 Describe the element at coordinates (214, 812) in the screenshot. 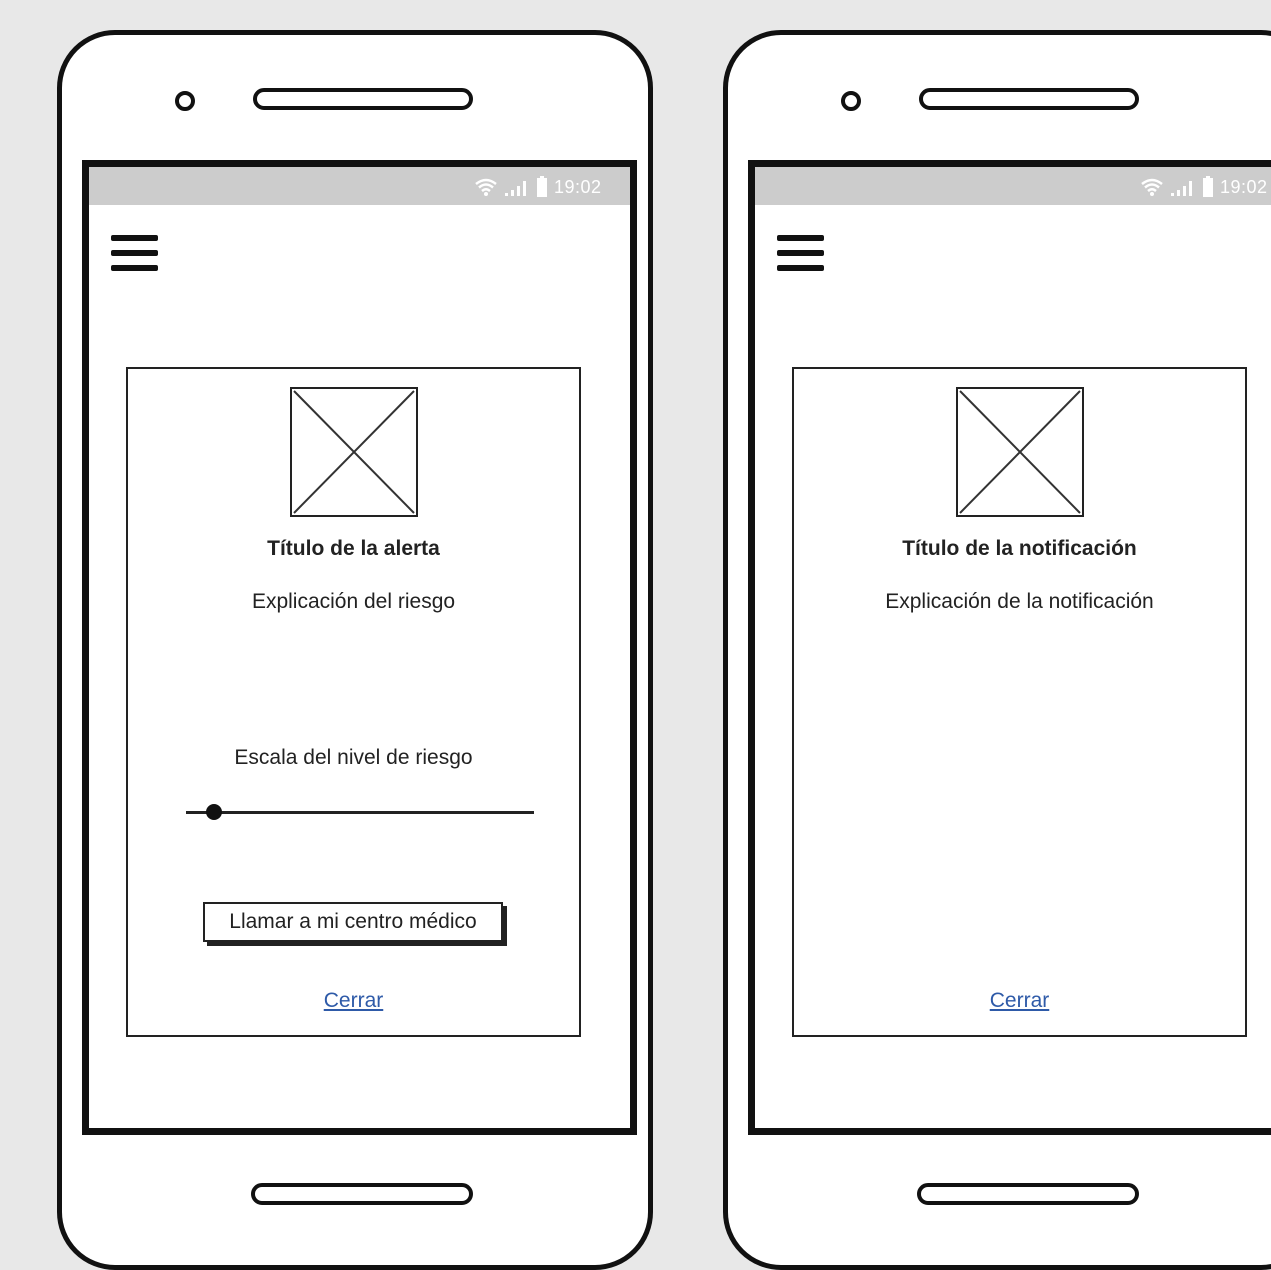

I see `slider-thumb` at that location.